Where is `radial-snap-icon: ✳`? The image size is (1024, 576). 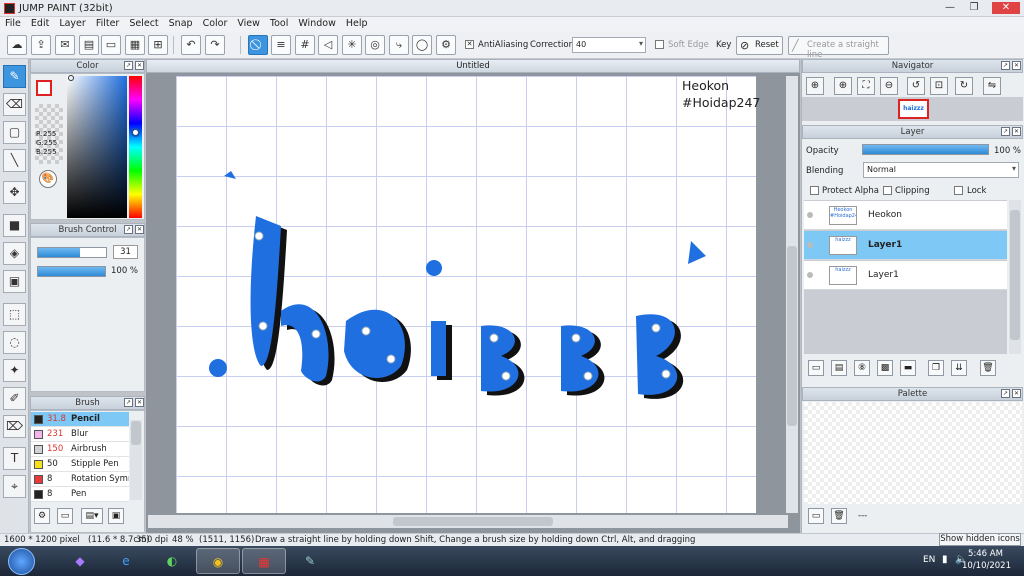 radial-snap-icon: ✳ is located at coordinates (352, 45).